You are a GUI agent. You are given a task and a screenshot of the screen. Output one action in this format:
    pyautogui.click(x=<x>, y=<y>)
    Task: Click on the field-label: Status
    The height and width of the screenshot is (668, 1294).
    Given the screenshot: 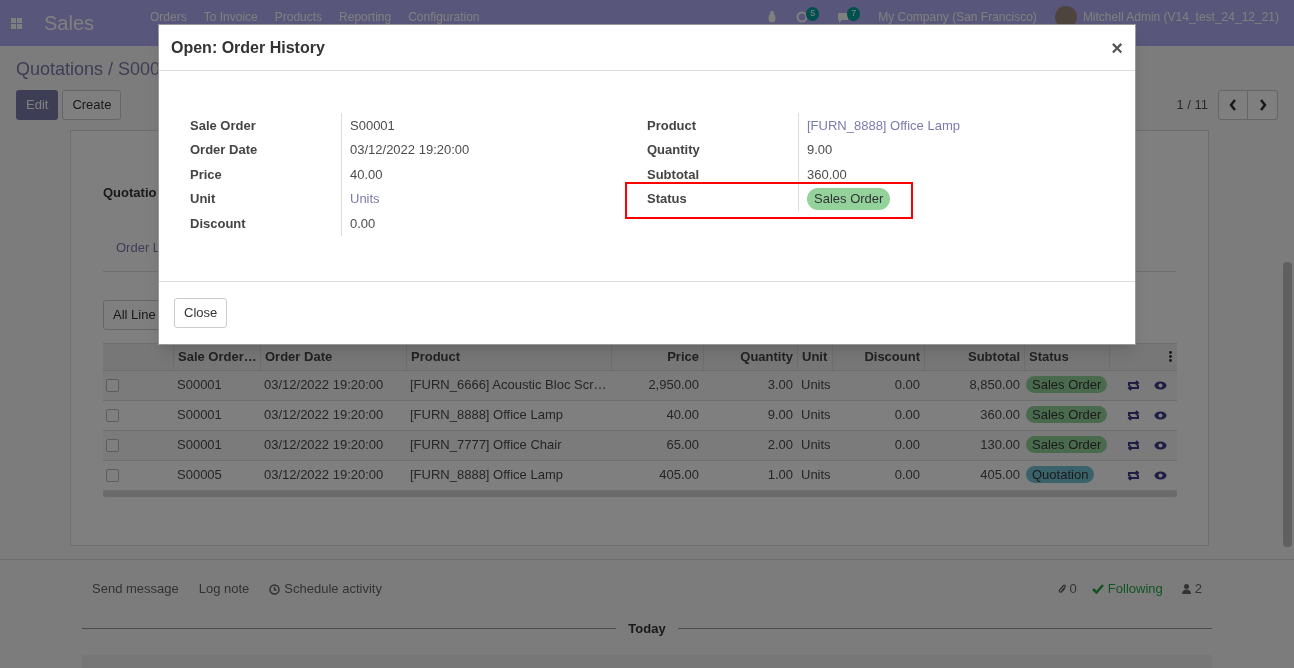 What is the action you would take?
    pyautogui.click(x=667, y=198)
    